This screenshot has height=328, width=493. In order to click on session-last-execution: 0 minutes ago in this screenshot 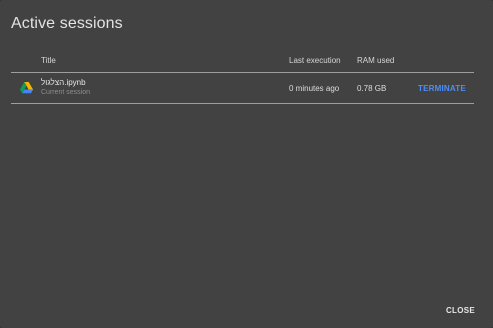, I will do `click(314, 88)`.